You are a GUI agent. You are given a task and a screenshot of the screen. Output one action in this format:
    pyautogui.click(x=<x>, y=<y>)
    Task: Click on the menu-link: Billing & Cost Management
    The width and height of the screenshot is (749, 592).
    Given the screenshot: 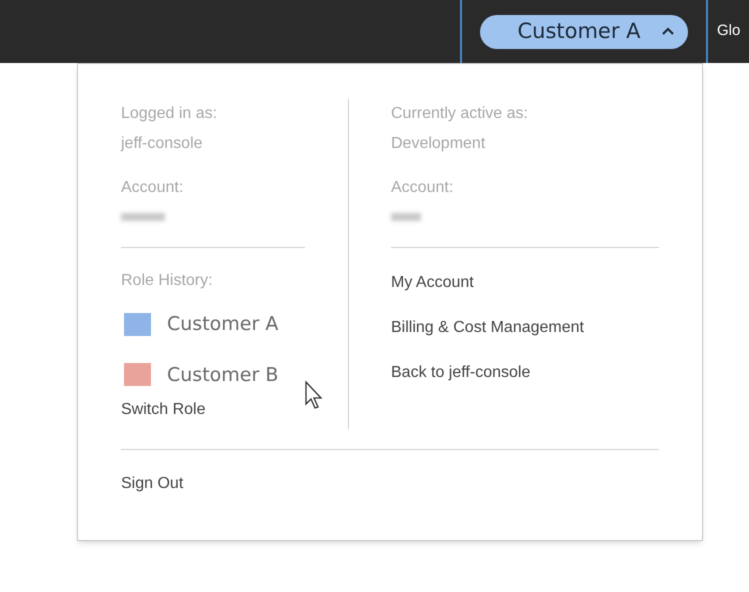 What is the action you would take?
    pyautogui.click(x=525, y=328)
    